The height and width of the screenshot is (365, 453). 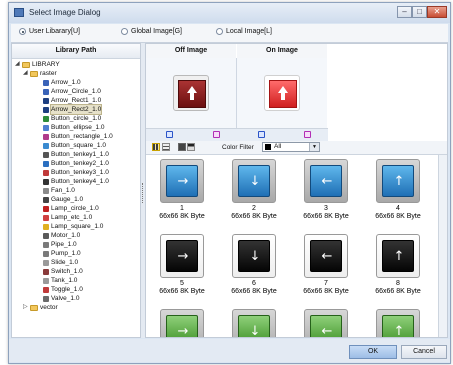 I want to click on tree-item: Pump_1.0, so click(x=62, y=253).